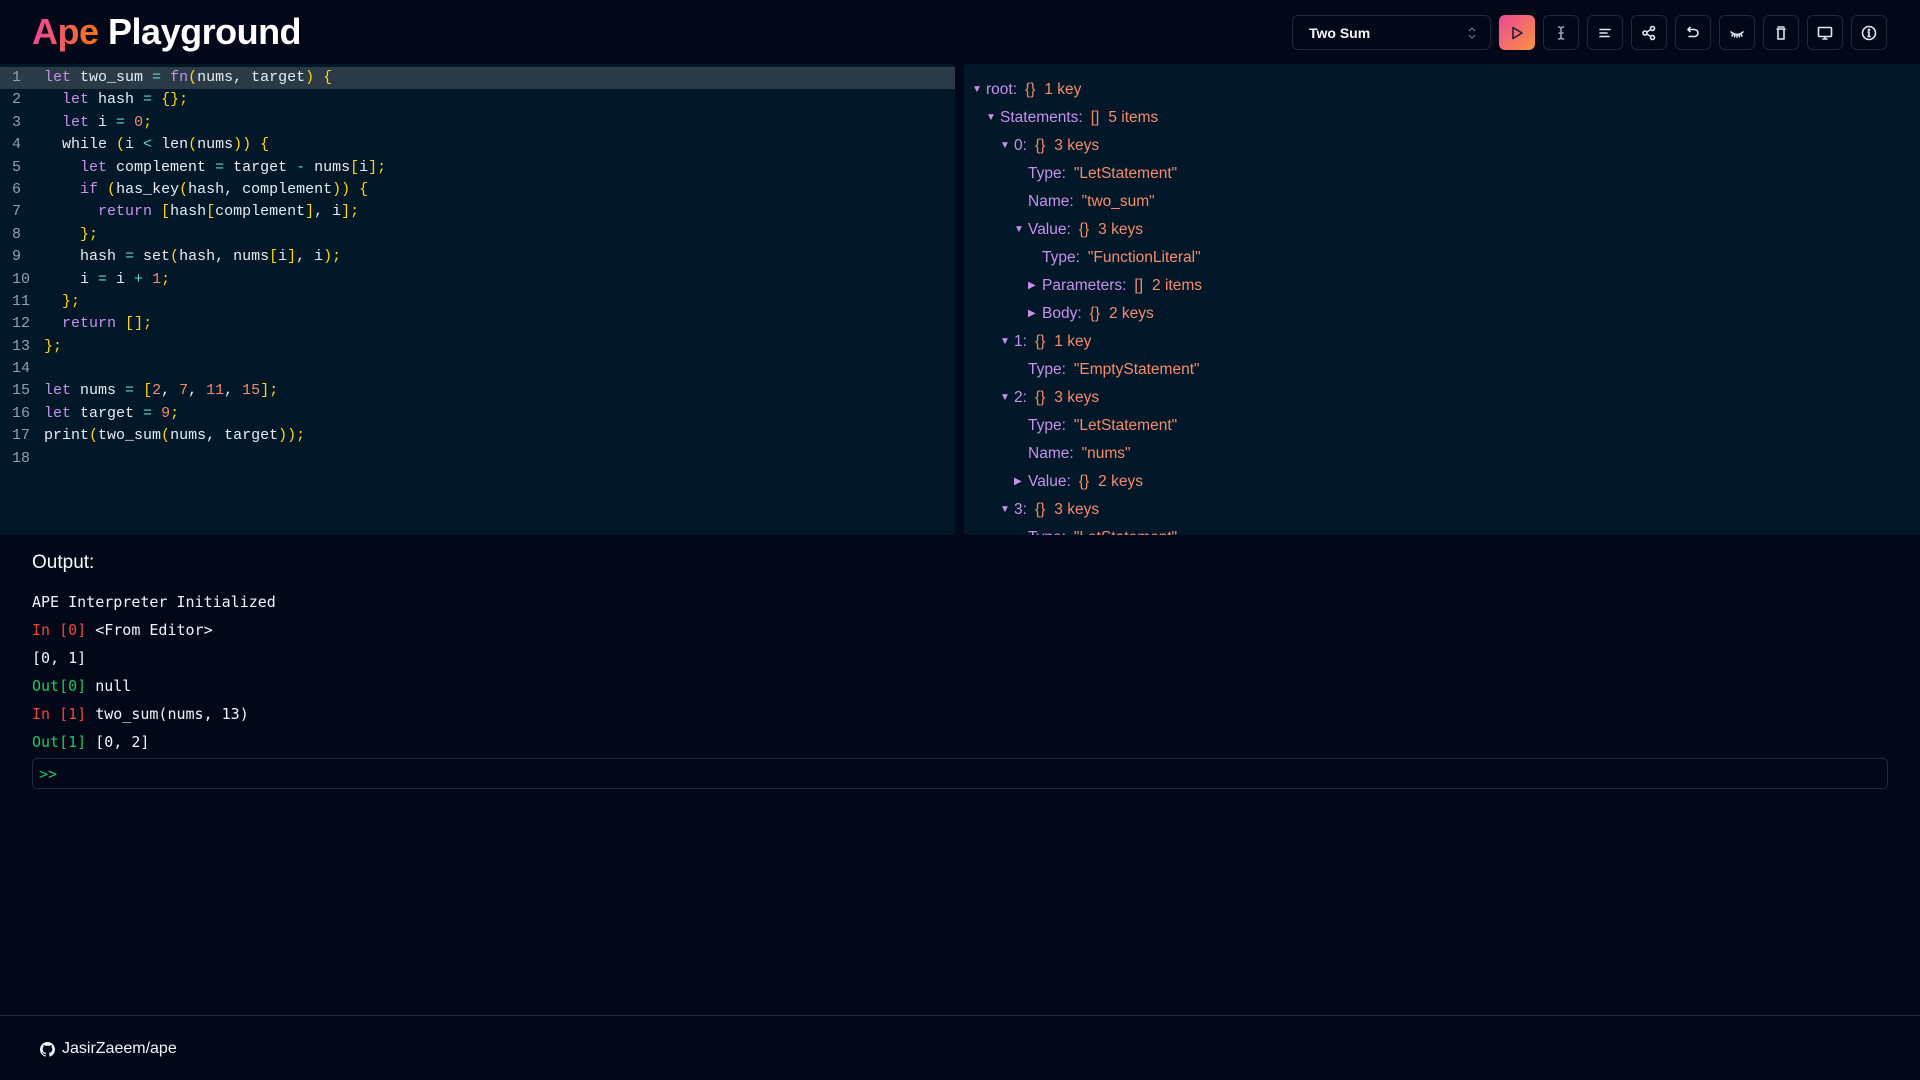 This screenshot has width=1920, height=1080. Describe the element at coordinates (1442, 146) in the screenshot. I see `ast-node: ▼ 0: {} 3 keys` at that location.